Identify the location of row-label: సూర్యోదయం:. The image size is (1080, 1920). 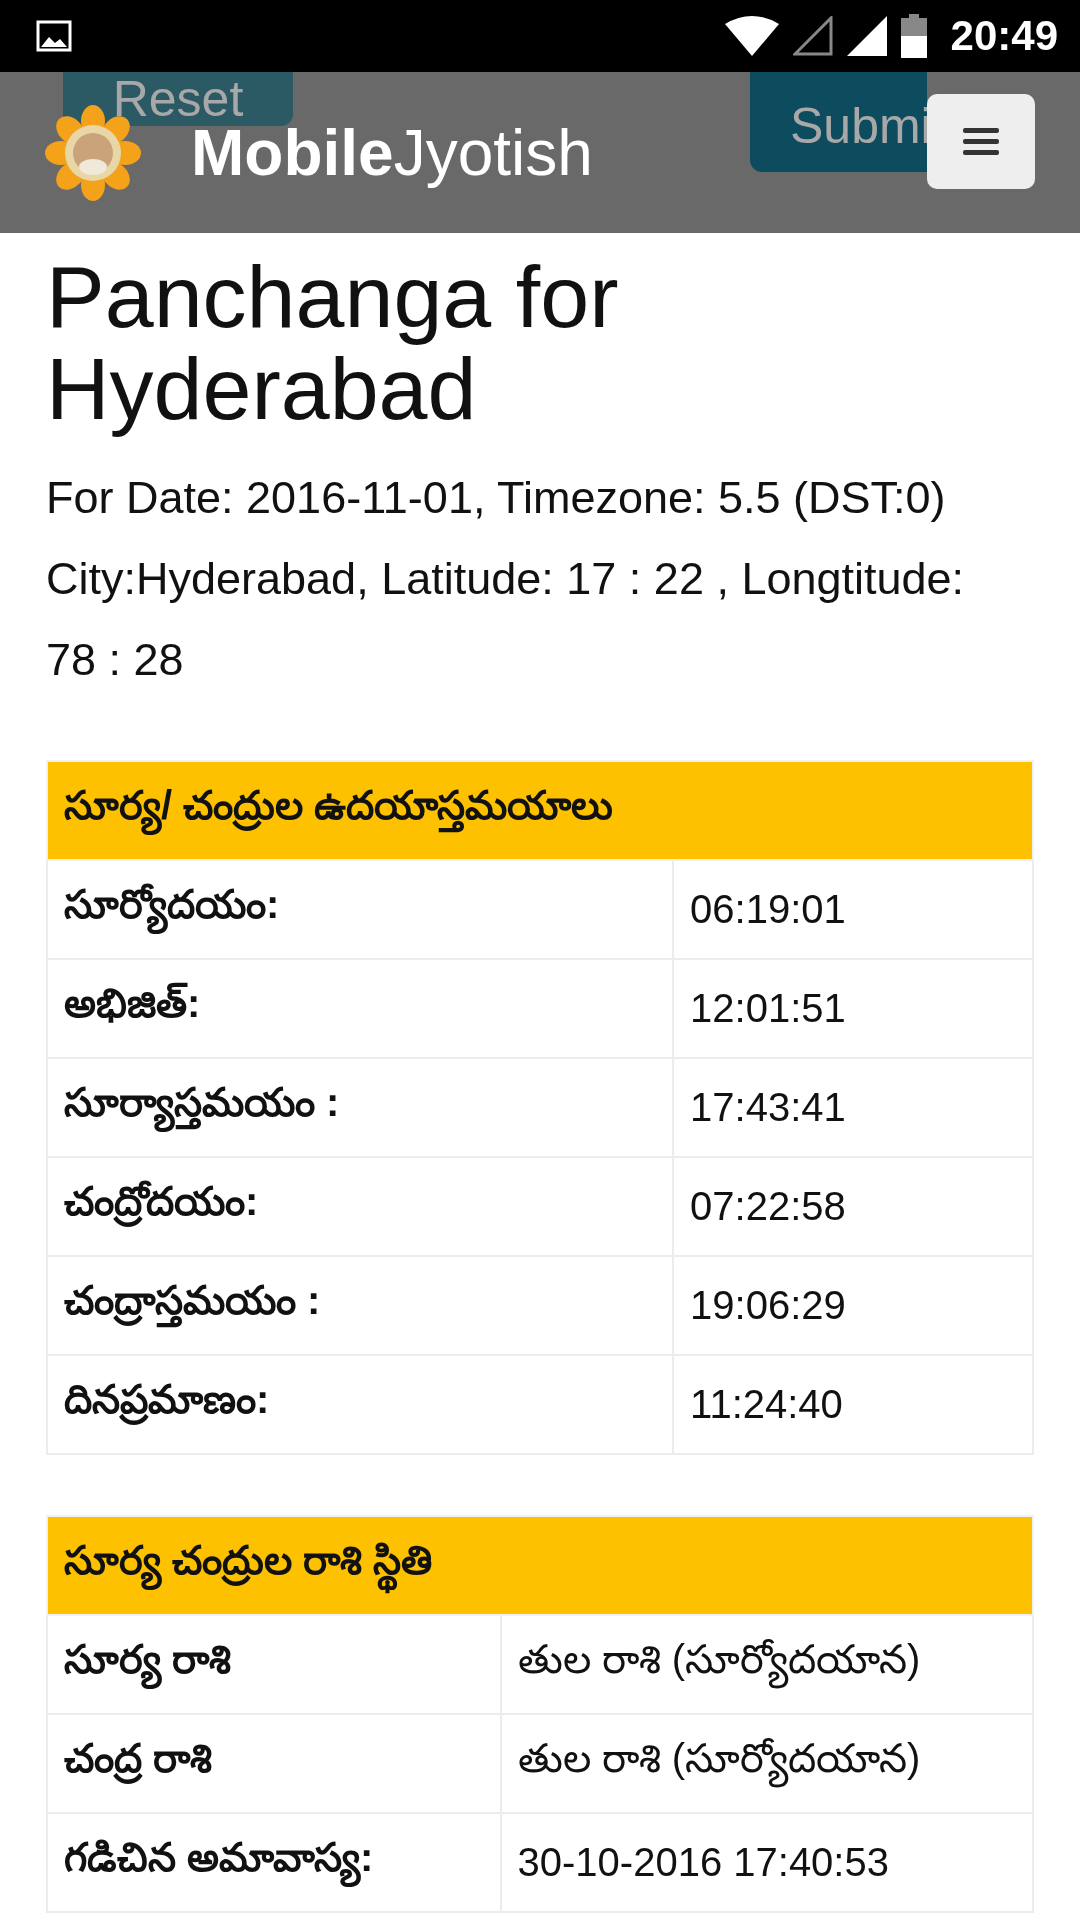
(360, 909).